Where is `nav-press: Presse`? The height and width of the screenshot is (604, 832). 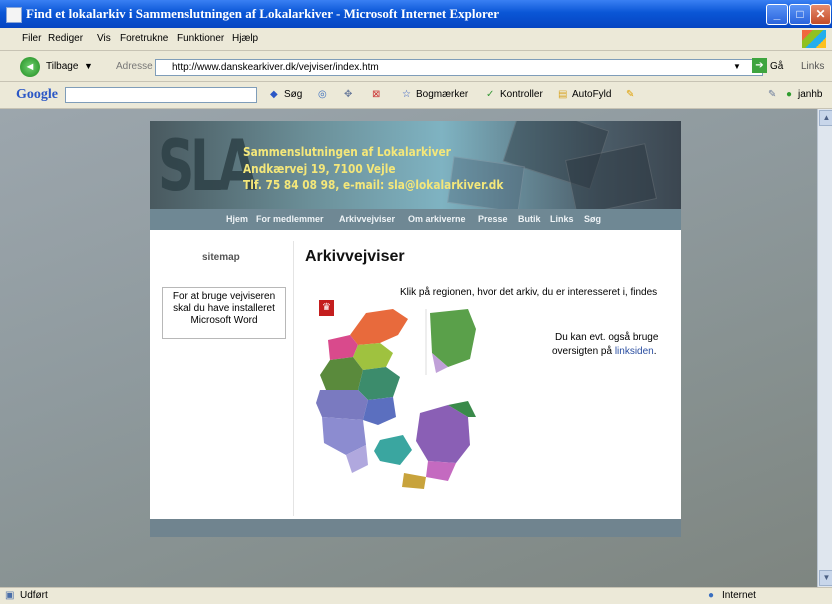
nav-press: Presse is located at coordinates (493, 219).